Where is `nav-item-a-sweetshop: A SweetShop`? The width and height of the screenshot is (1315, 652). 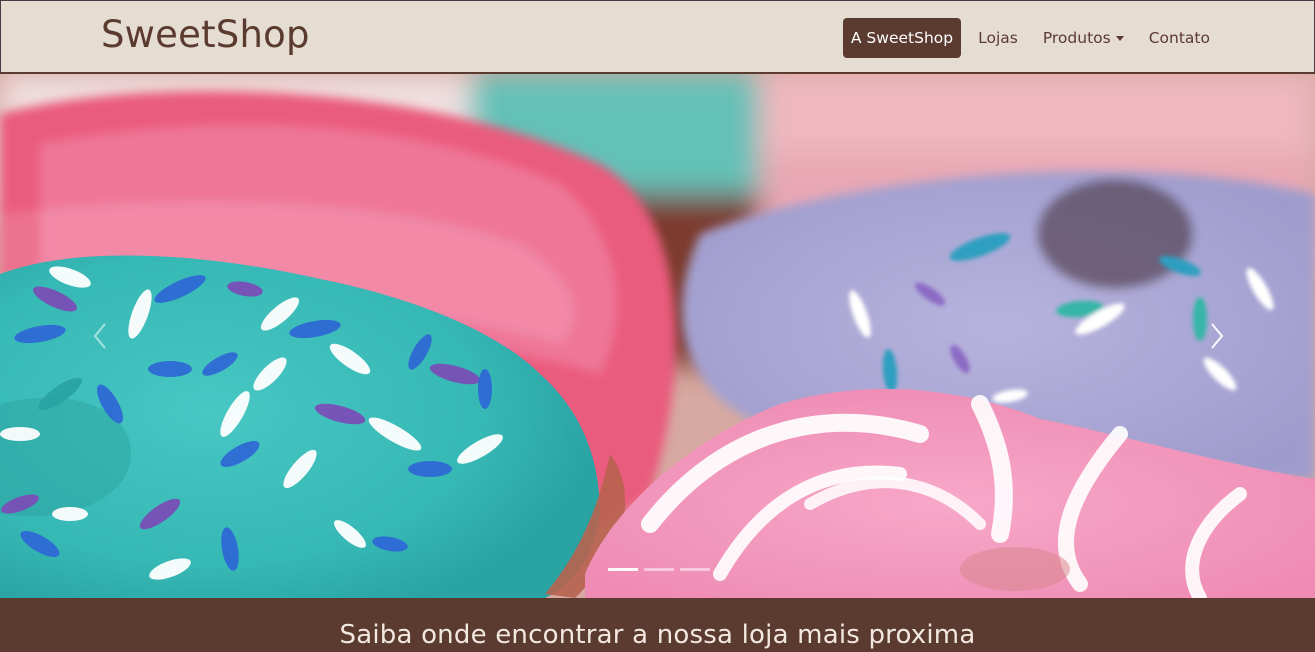 nav-item-a-sweetshop: A SweetShop is located at coordinates (902, 38).